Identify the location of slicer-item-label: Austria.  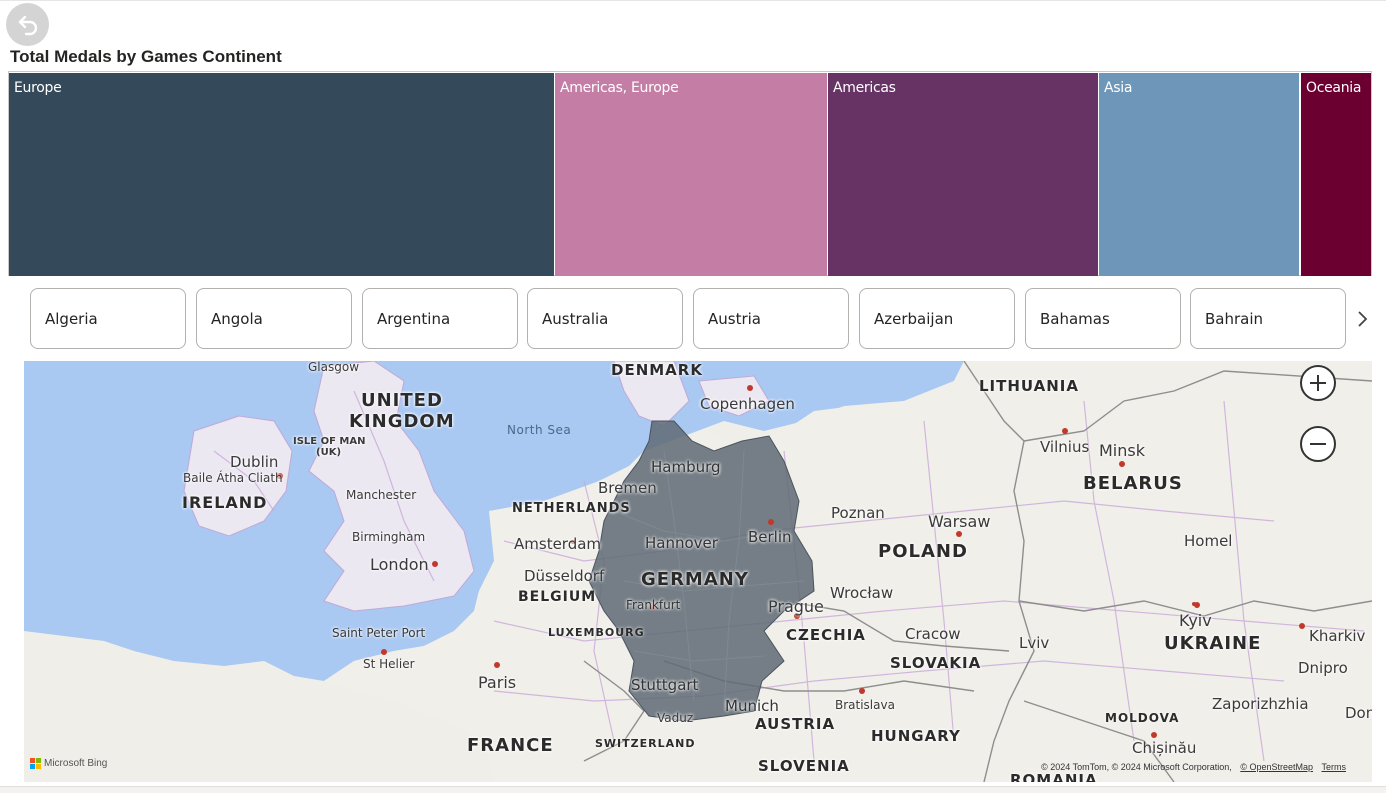
(734, 318).